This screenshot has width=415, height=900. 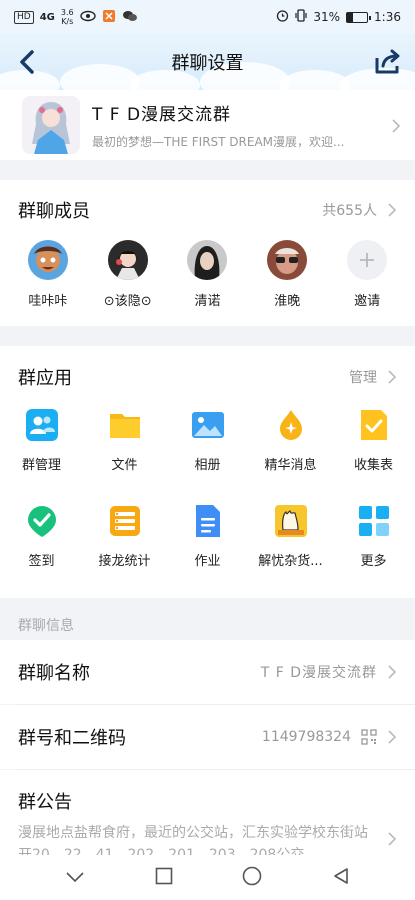 What do you see at coordinates (252, 878) in the screenshot?
I see `home-icon` at bounding box center [252, 878].